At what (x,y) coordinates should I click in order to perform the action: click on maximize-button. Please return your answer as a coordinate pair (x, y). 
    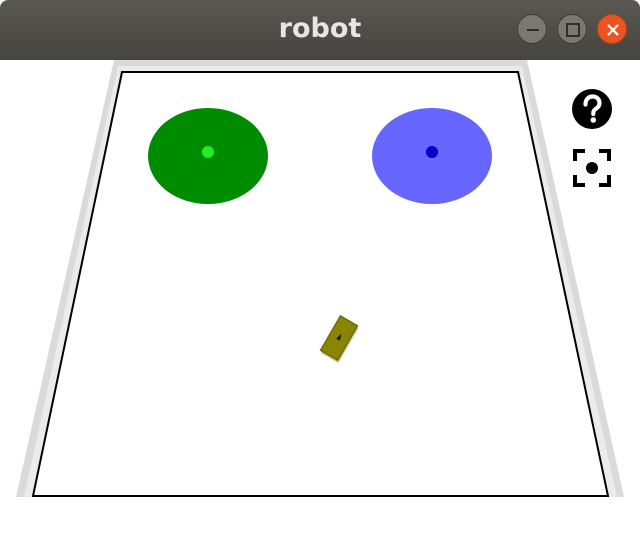
    Looking at the image, I should click on (572, 29).